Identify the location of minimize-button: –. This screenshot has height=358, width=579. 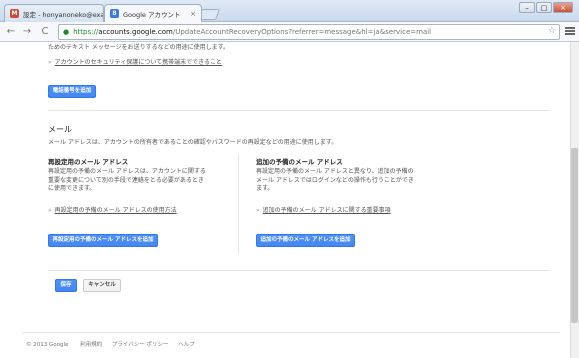
(527, 7).